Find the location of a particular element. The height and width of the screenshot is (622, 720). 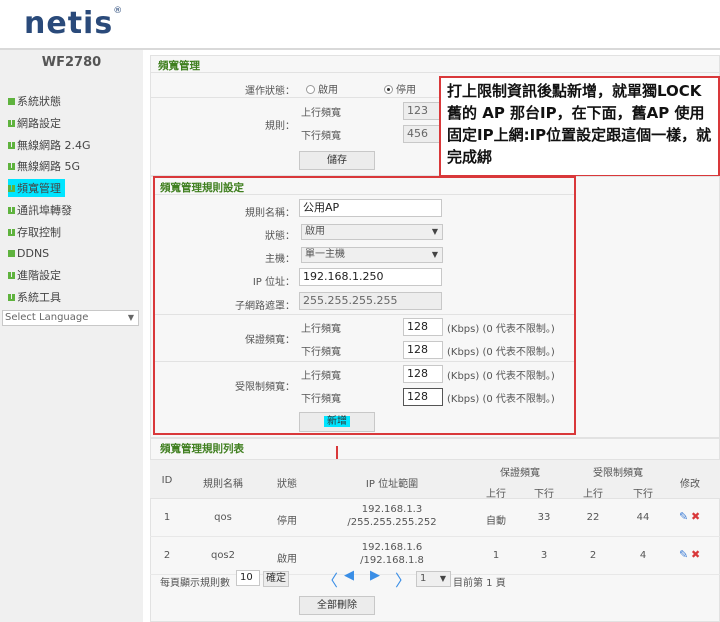

col-name: 規則名稱 is located at coordinates (223, 484).